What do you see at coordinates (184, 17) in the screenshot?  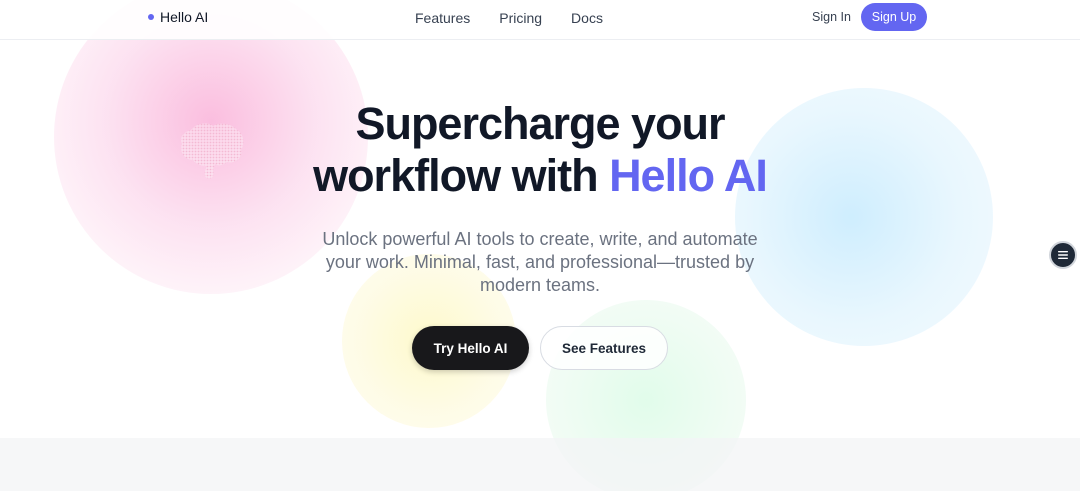 I see `brand-name: Hello AI` at bounding box center [184, 17].